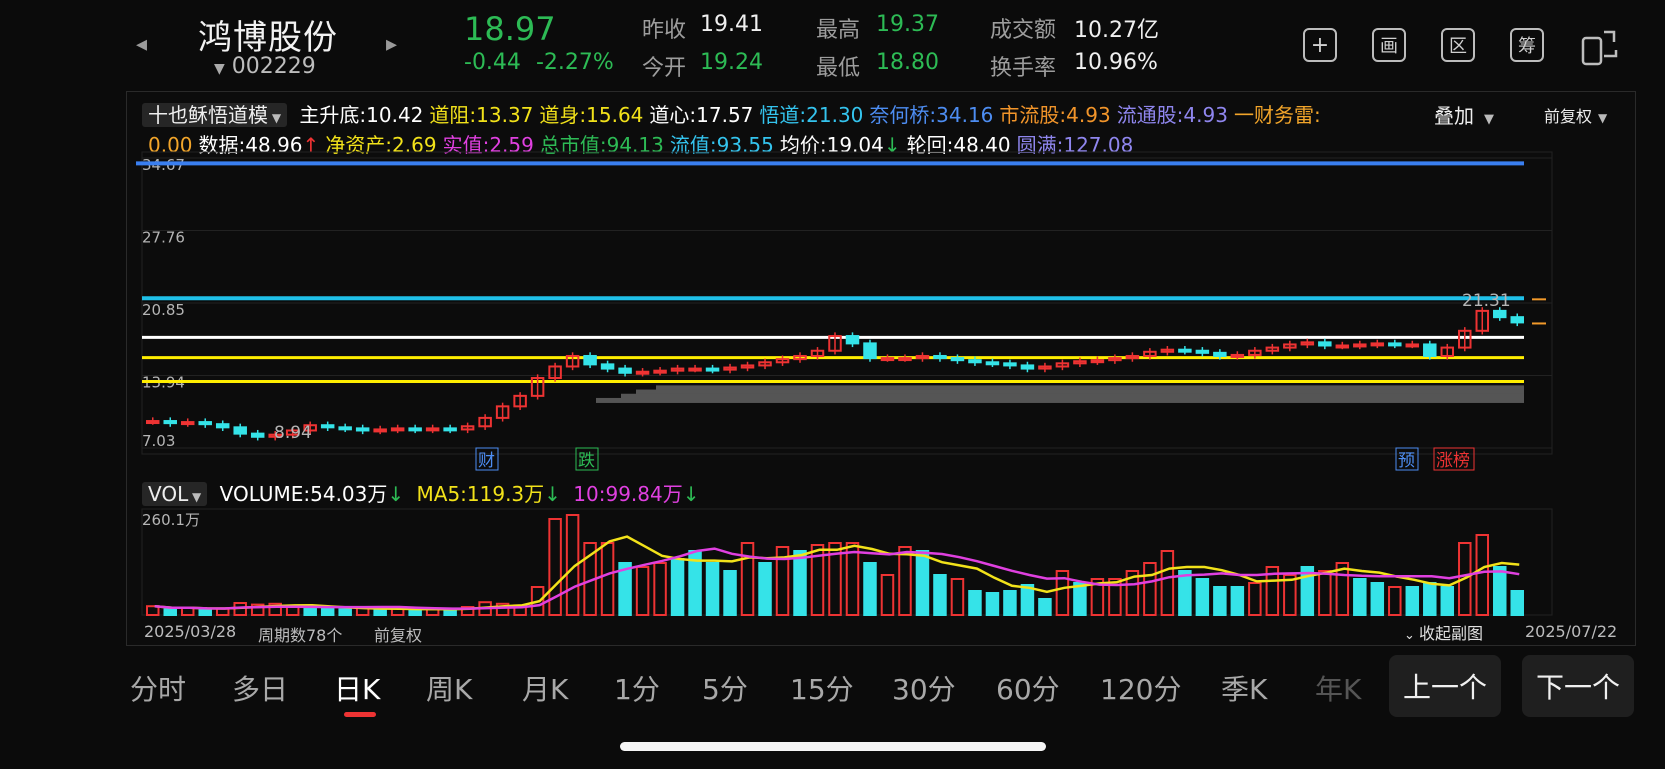 Image resolution: width=1665 pixels, height=769 pixels. I want to click on rotate-screen-icon, so click(1600, 46).